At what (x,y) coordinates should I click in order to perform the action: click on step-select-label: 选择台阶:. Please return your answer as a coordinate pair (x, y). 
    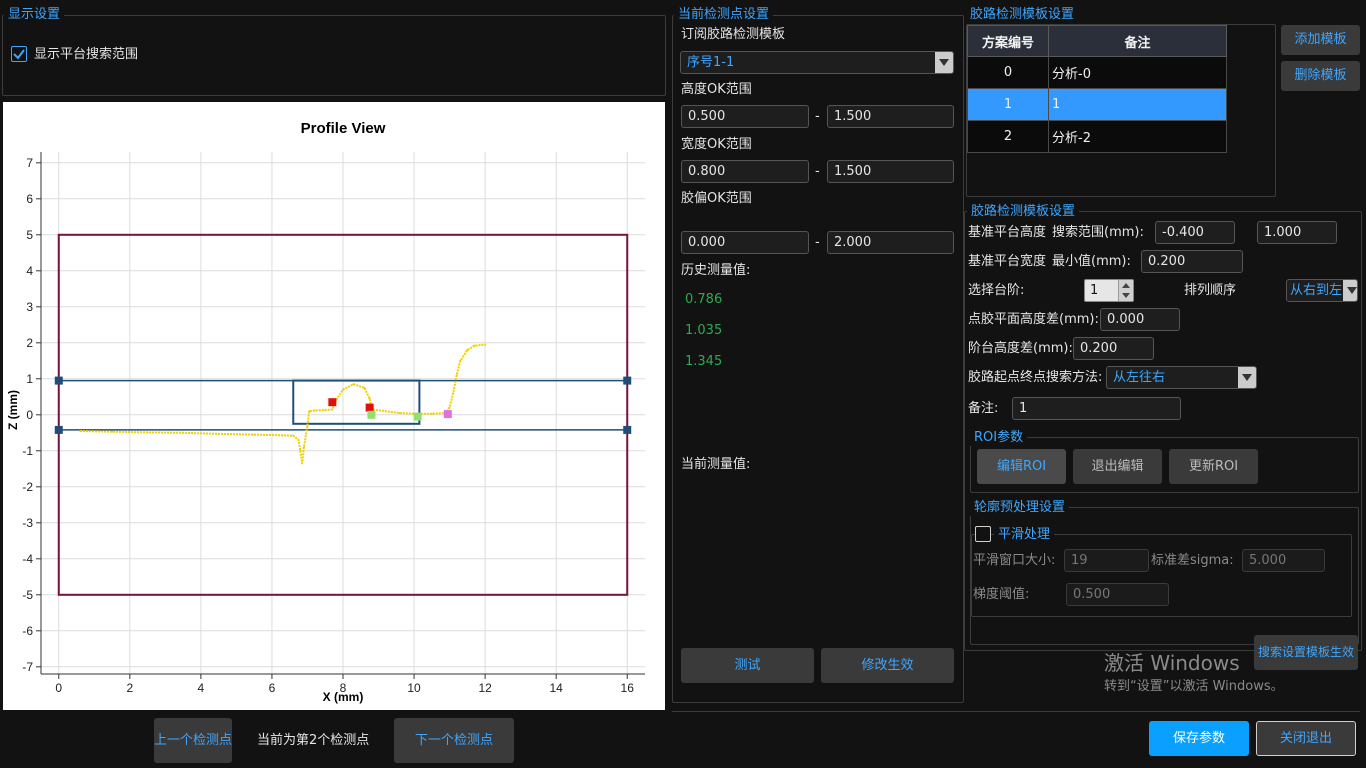
    Looking at the image, I should click on (996, 290).